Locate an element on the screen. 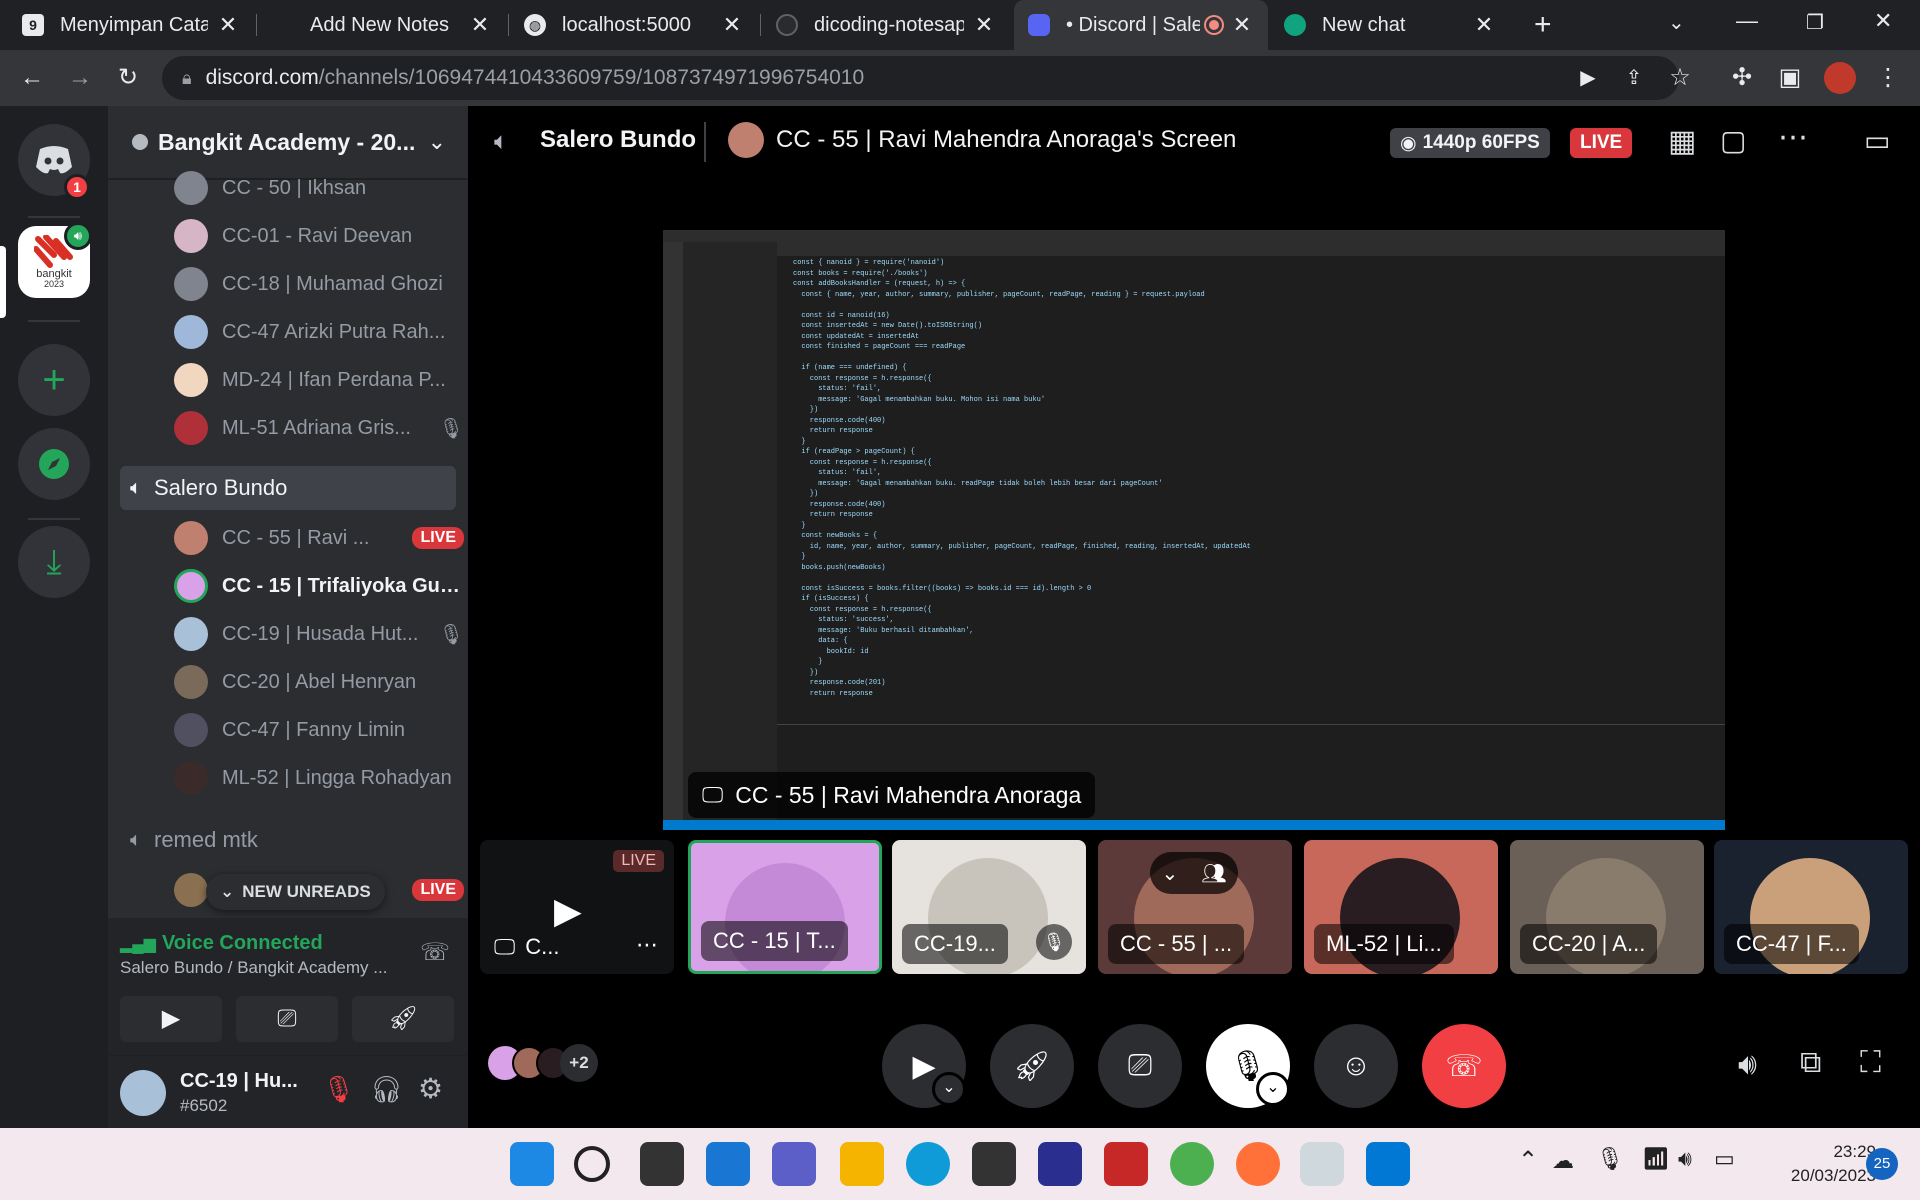  browser-tab-active: • Discord | Sale ✕ is located at coordinates (1141, 25).